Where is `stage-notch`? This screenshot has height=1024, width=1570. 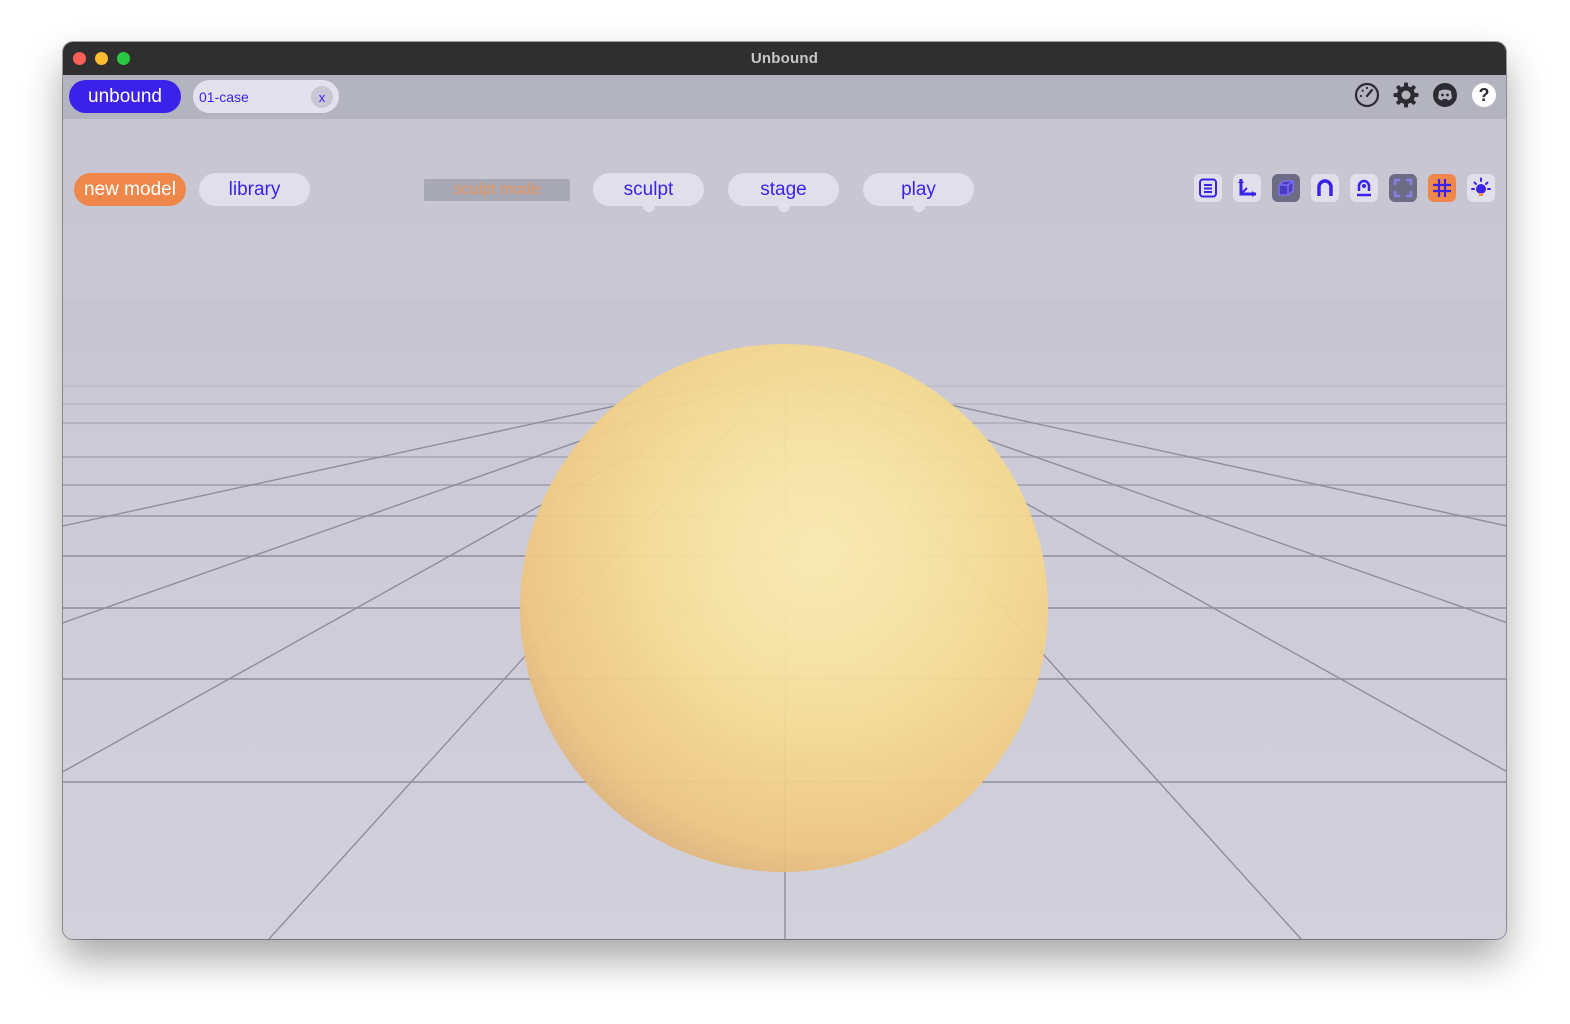 stage-notch is located at coordinates (783, 206).